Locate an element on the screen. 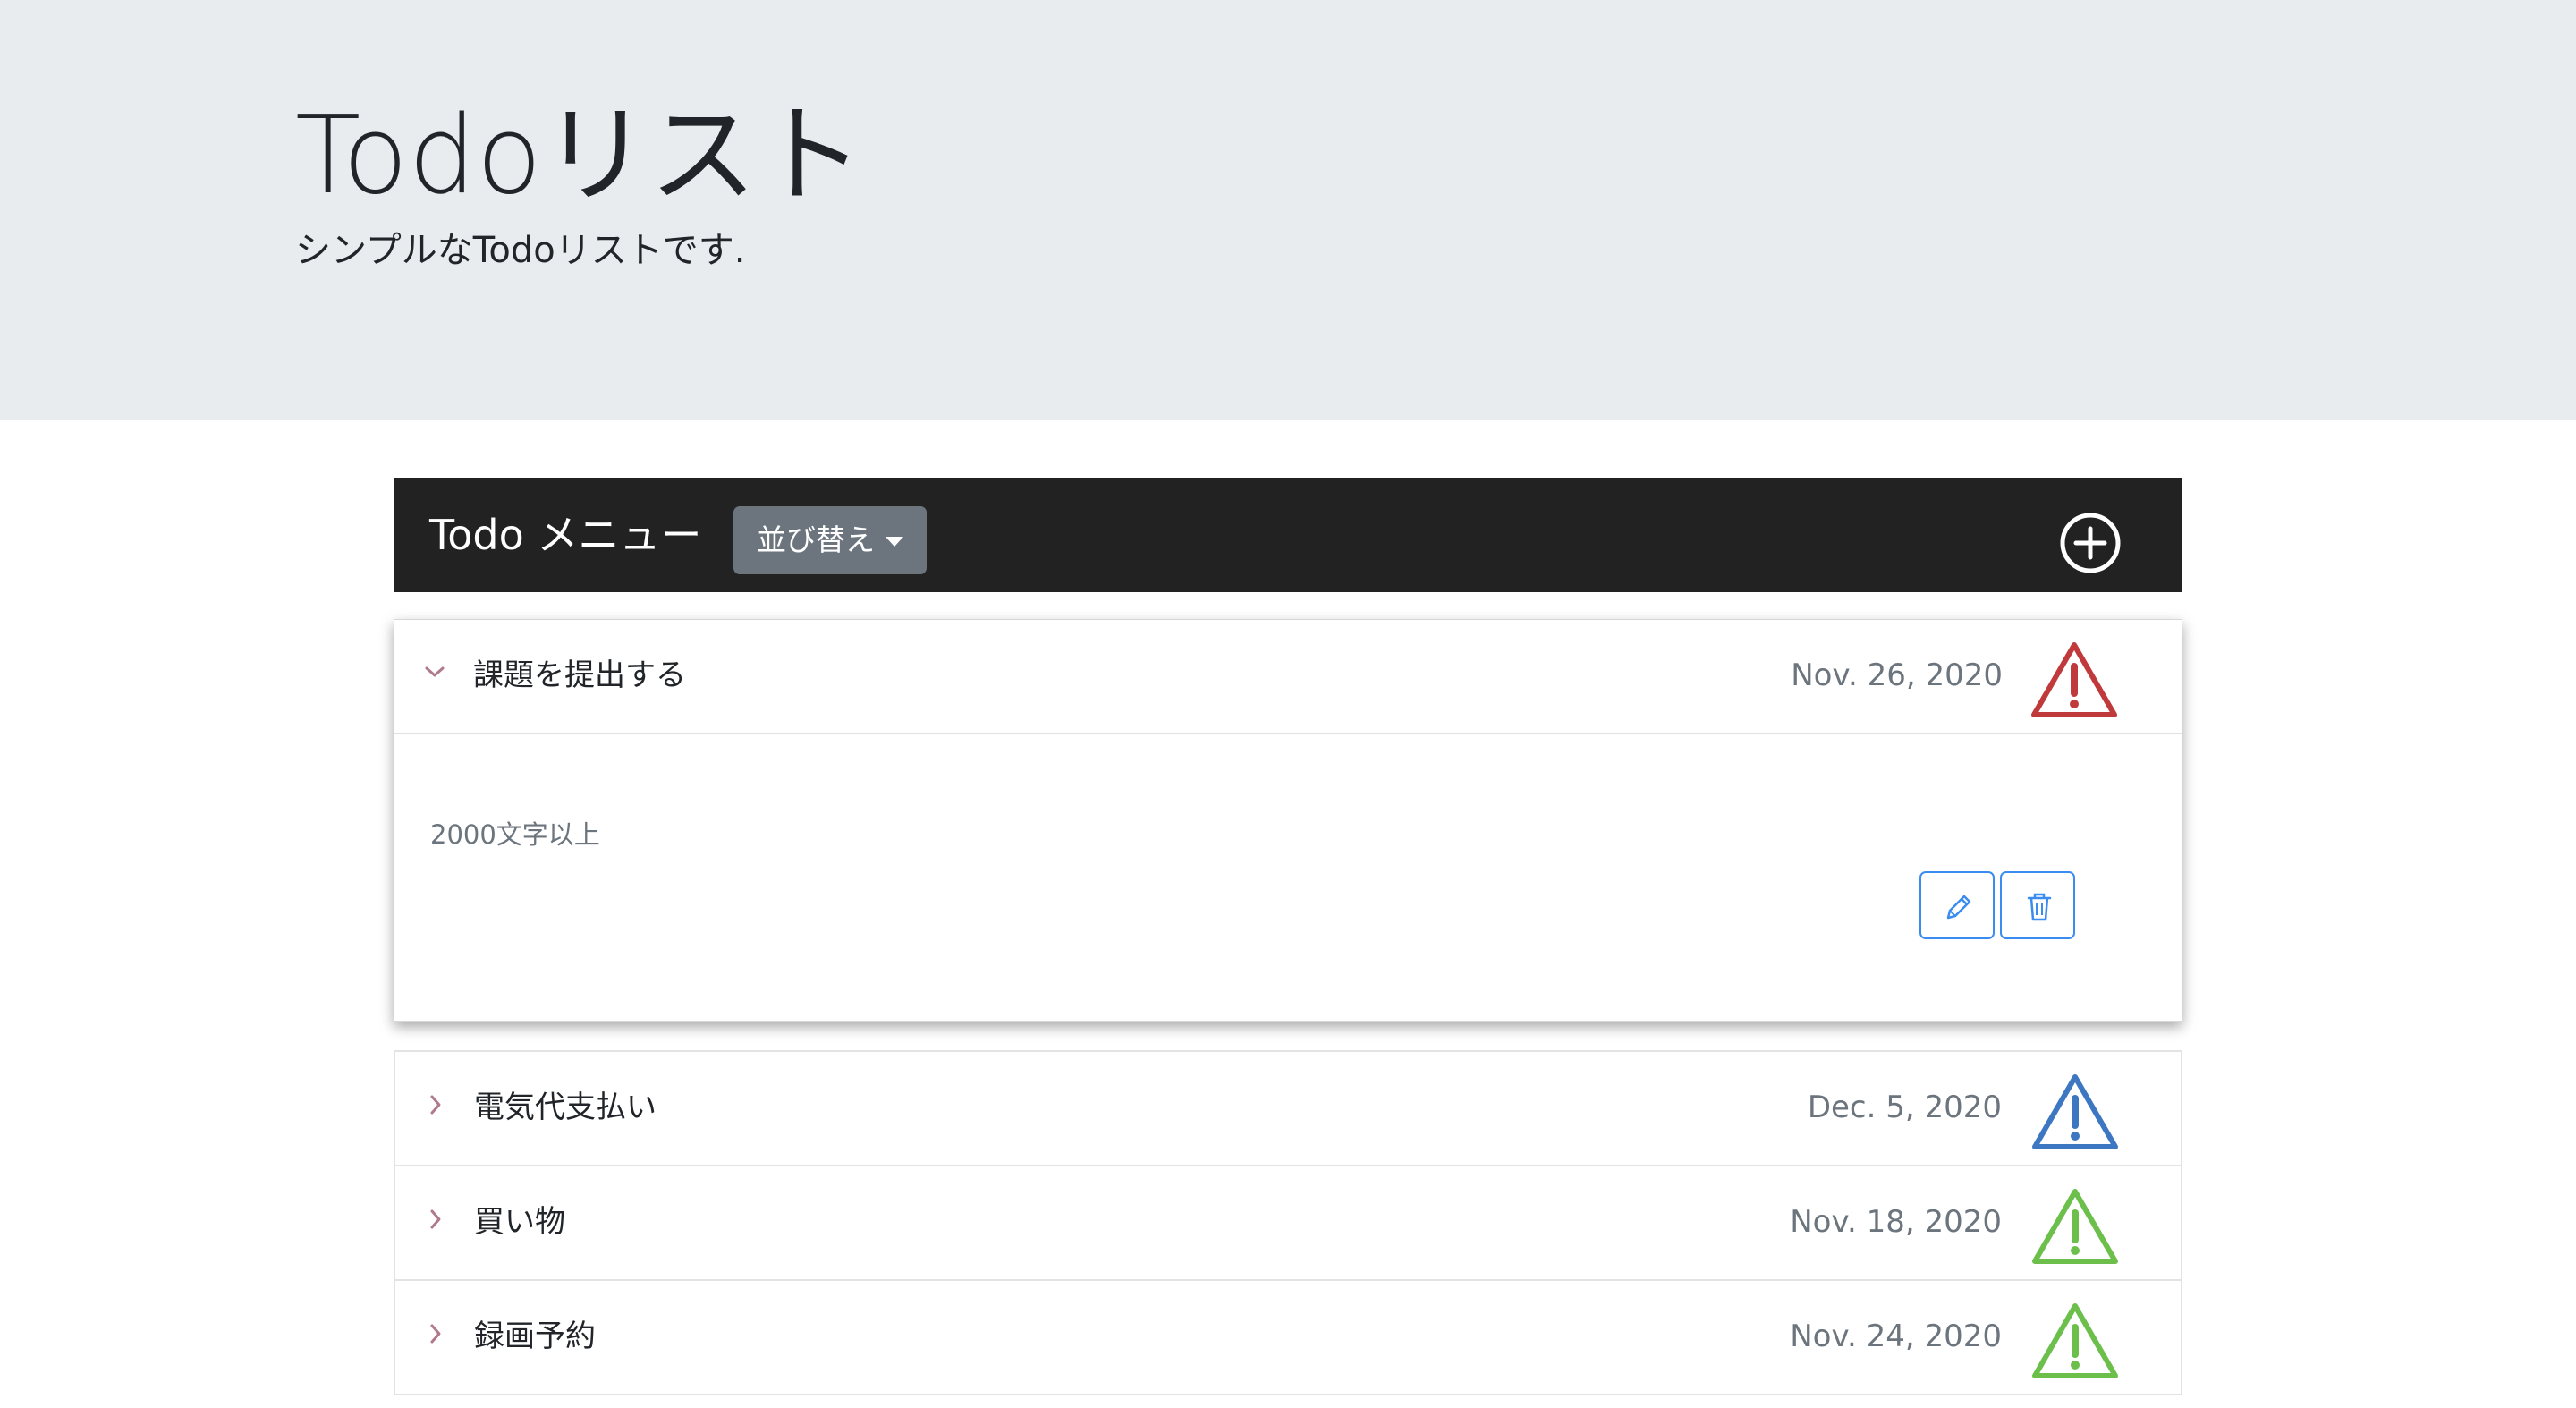  menu-title: Todo メニュー is located at coordinates (565, 535).